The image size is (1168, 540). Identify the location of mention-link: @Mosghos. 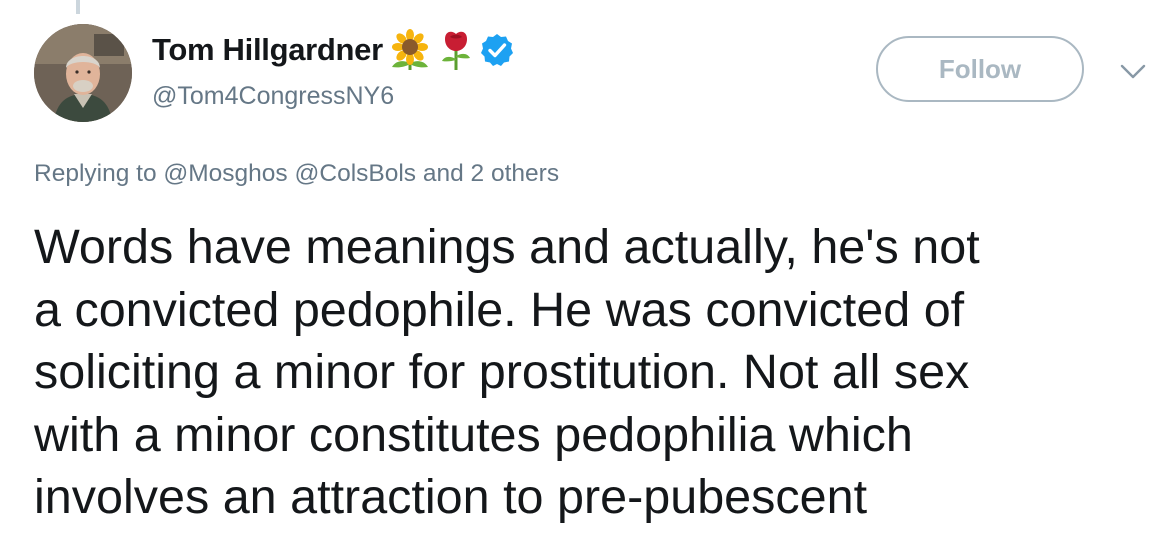
(225, 173).